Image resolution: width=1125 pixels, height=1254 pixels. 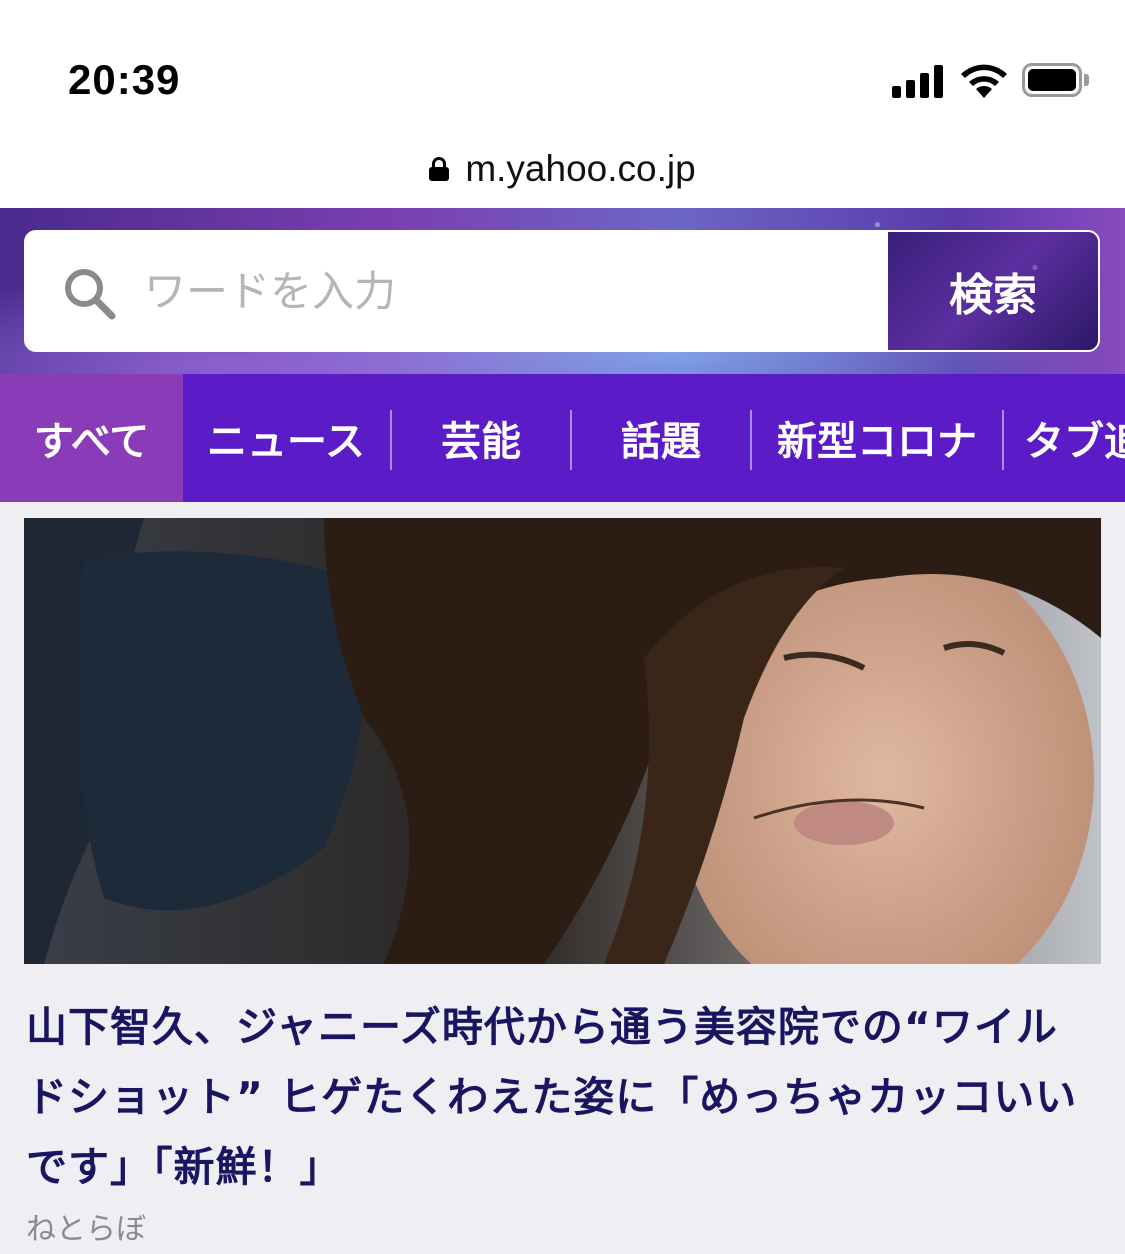 I want to click on search-icon, so click(x=90, y=294).